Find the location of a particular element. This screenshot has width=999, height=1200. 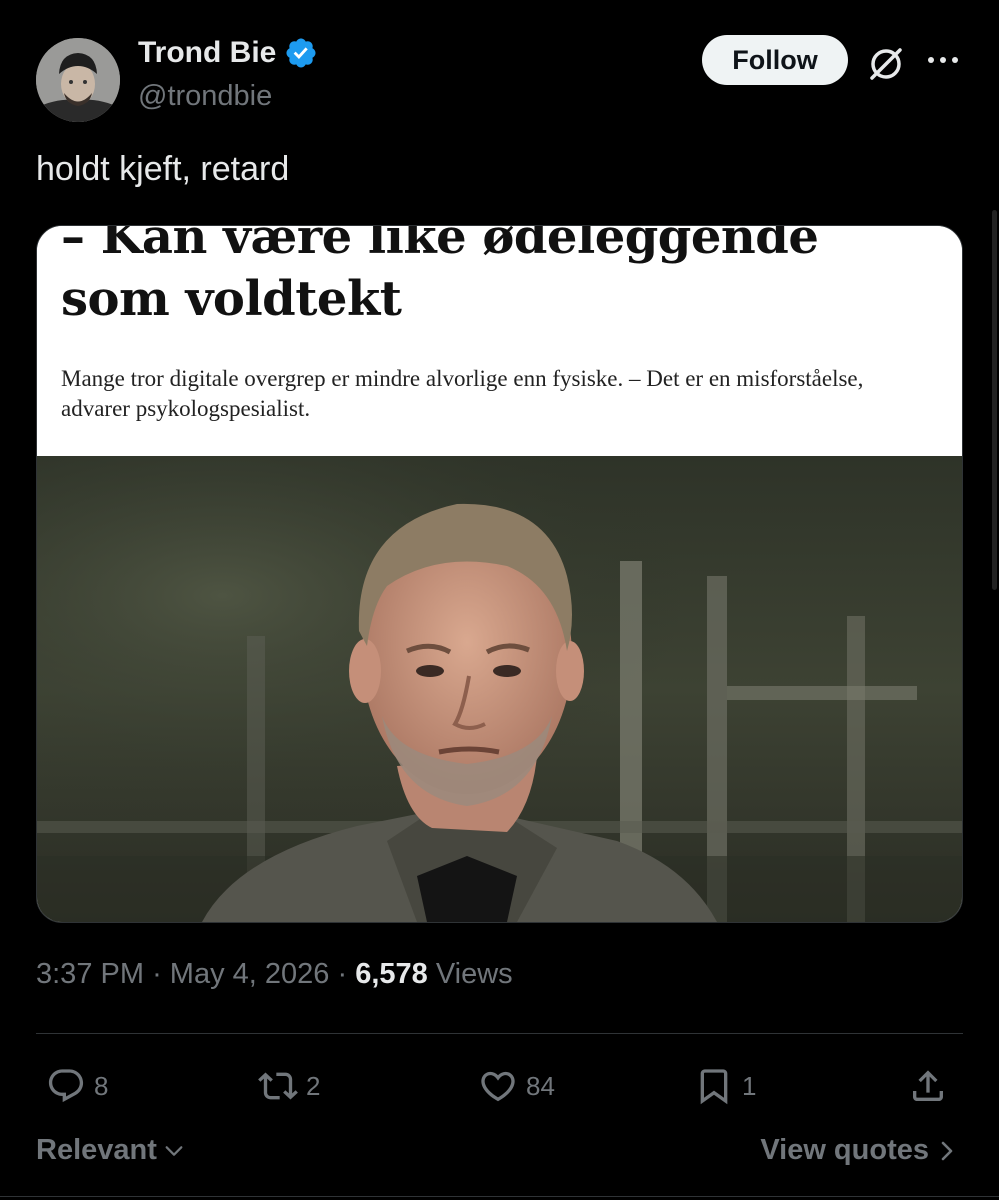

sort-label: Relevant is located at coordinates (96, 1150).